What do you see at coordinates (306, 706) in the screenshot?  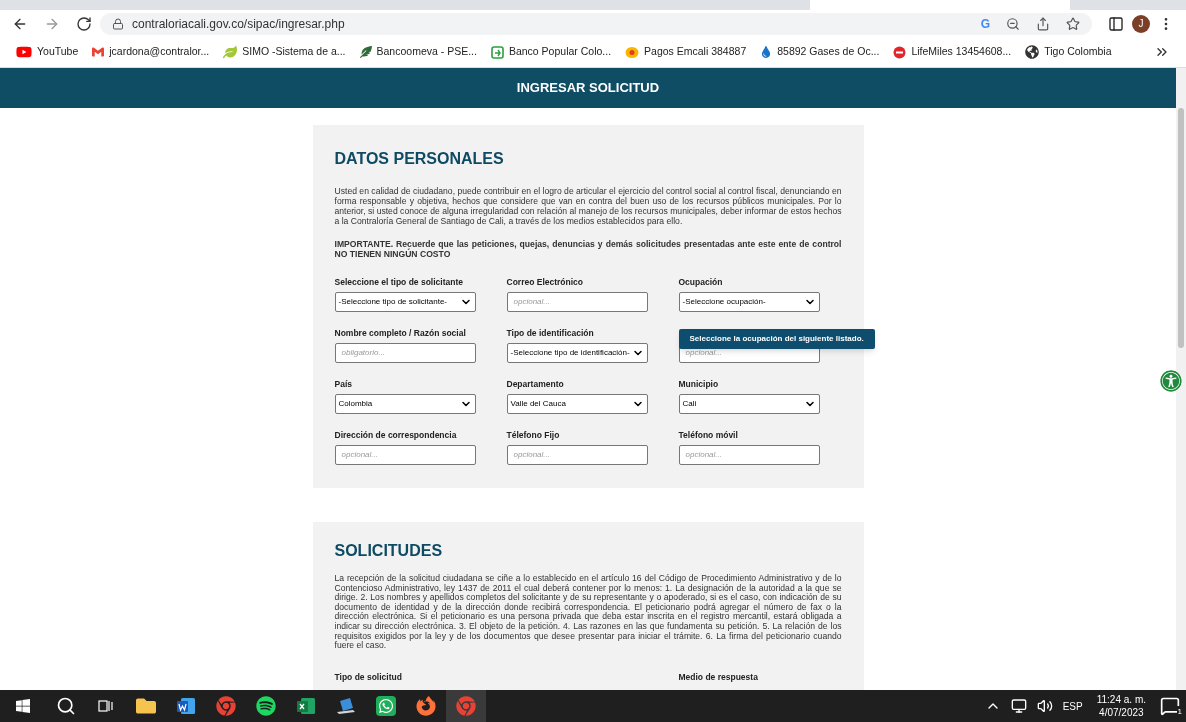 I see `spreadsheet-icon` at bounding box center [306, 706].